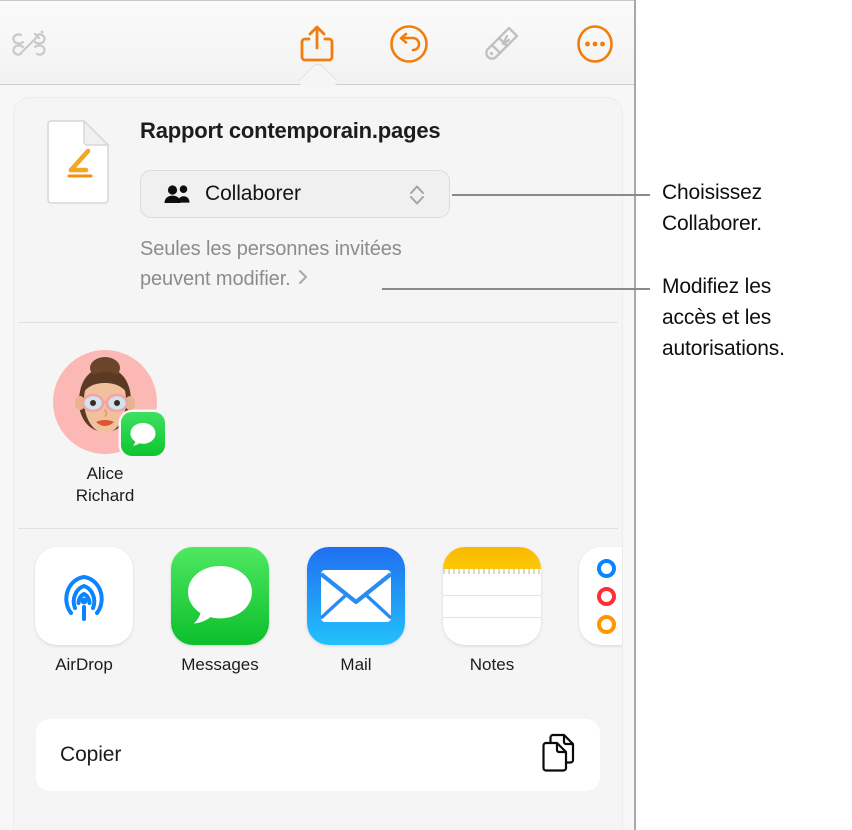  What do you see at coordinates (558, 755) in the screenshot?
I see `copy-icon` at bounding box center [558, 755].